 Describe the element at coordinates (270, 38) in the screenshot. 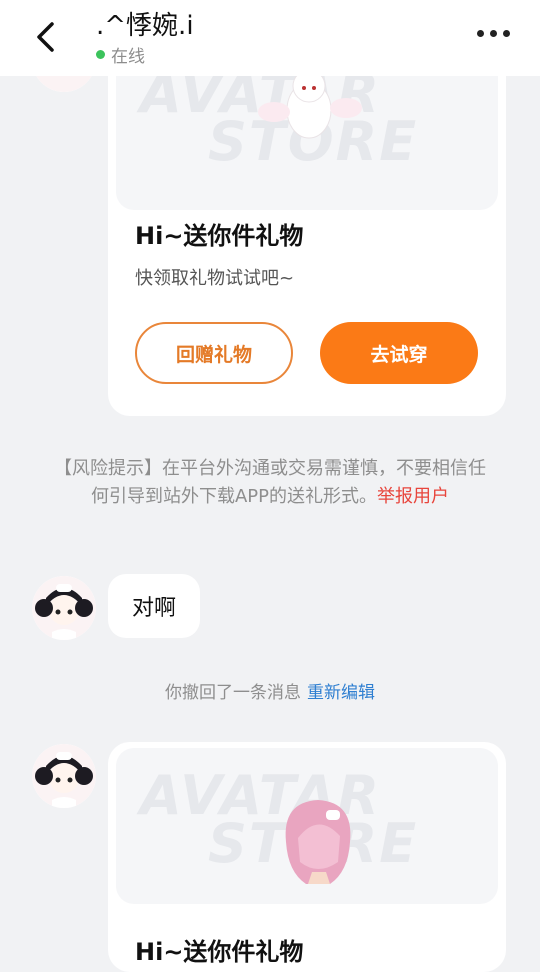

I see `chat-header: .^悸婉.i 在线` at that location.